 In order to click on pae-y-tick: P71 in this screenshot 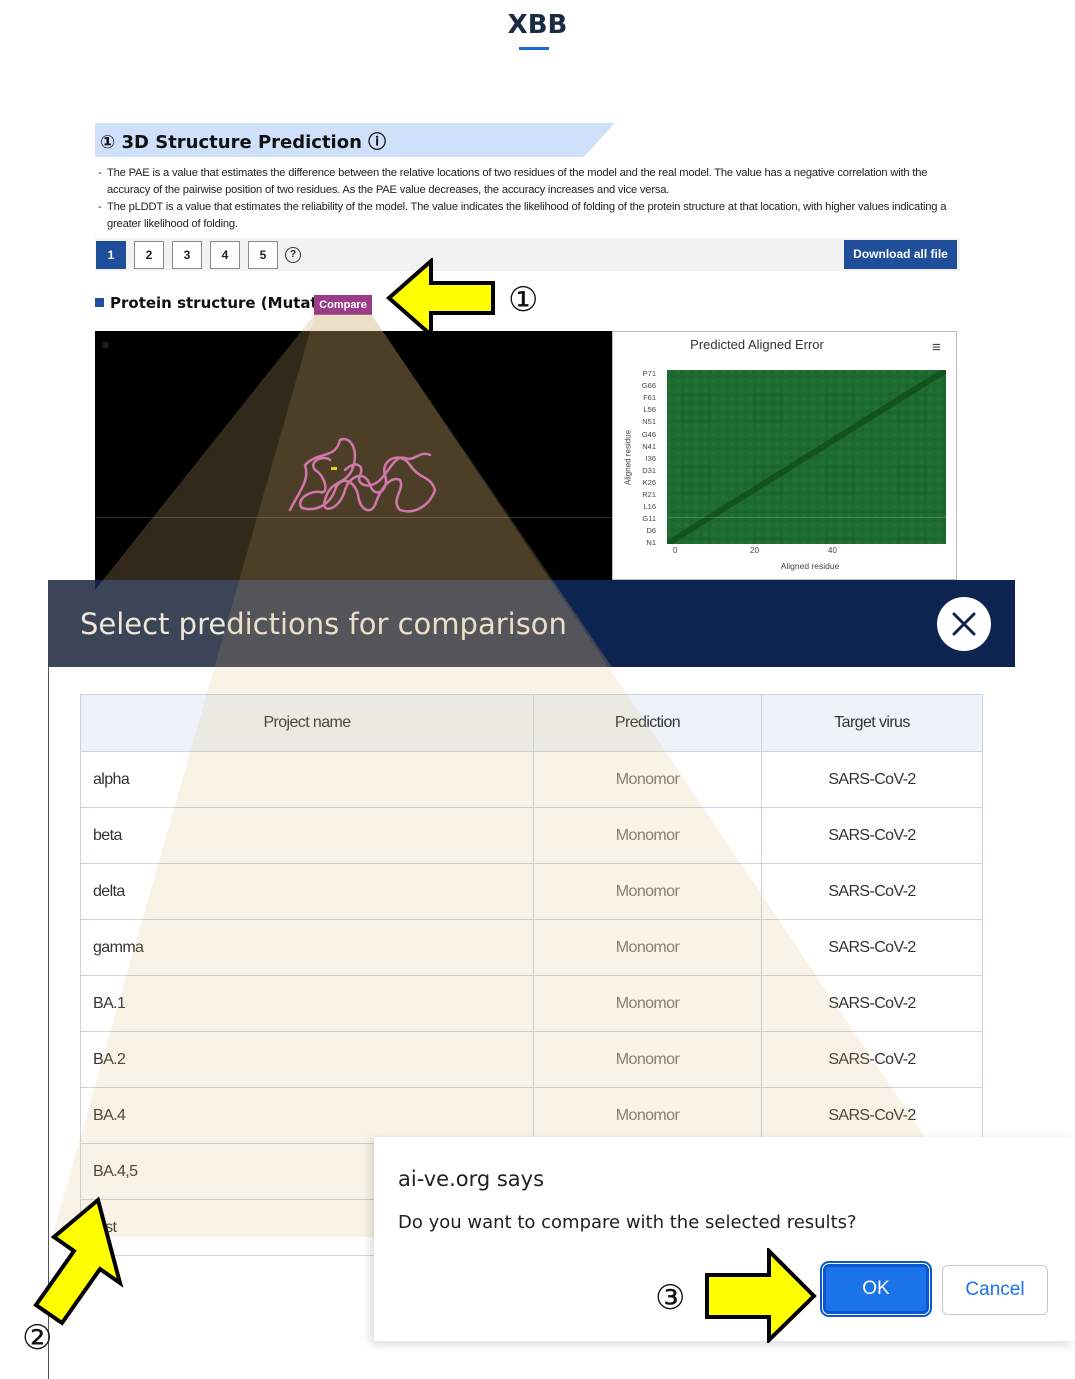, I will do `click(649, 373)`.